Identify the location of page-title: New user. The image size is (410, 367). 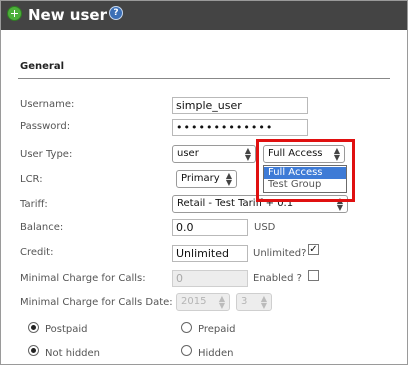
(67, 15).